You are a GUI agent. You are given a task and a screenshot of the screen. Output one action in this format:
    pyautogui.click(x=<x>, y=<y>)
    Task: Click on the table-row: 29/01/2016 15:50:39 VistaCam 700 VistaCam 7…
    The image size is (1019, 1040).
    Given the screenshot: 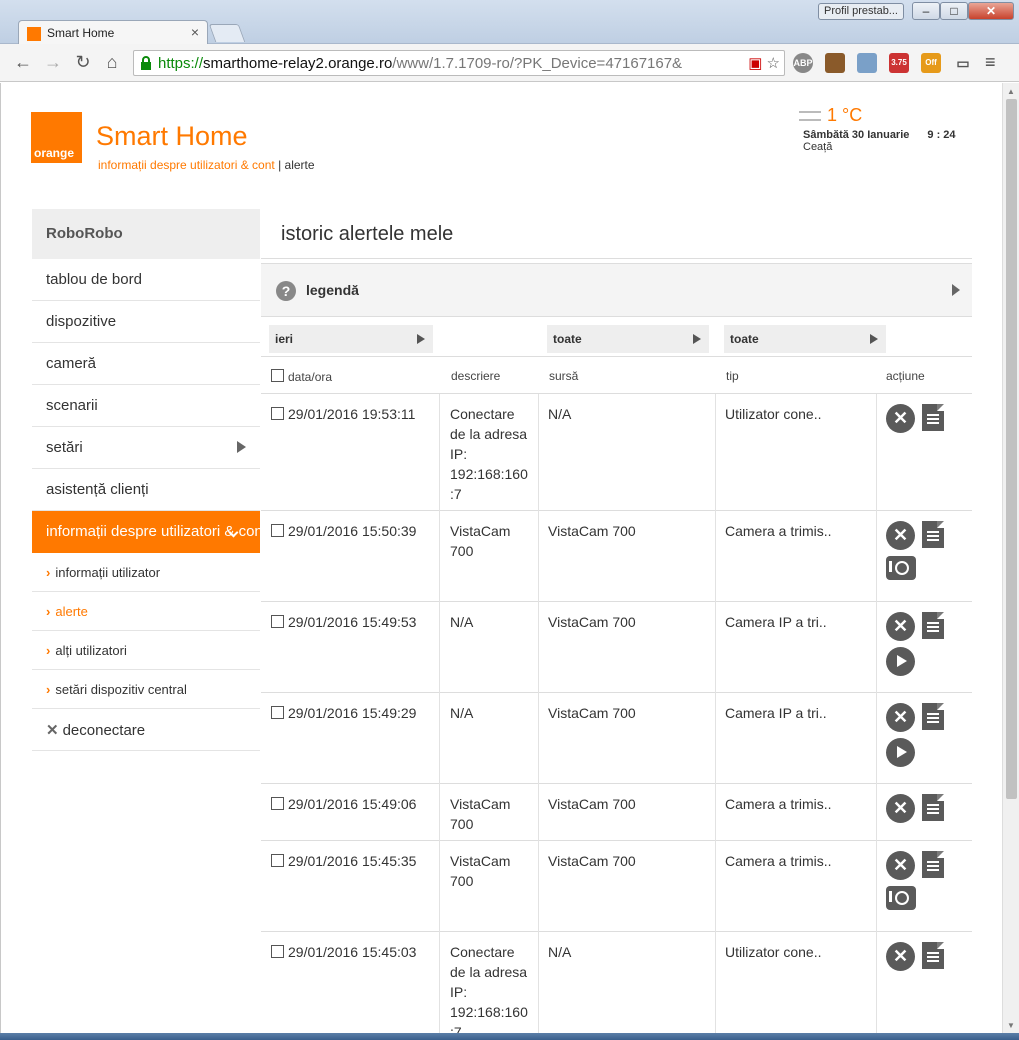 What is the action you would take?
    pyautogui.click(x=616, y=556)
    